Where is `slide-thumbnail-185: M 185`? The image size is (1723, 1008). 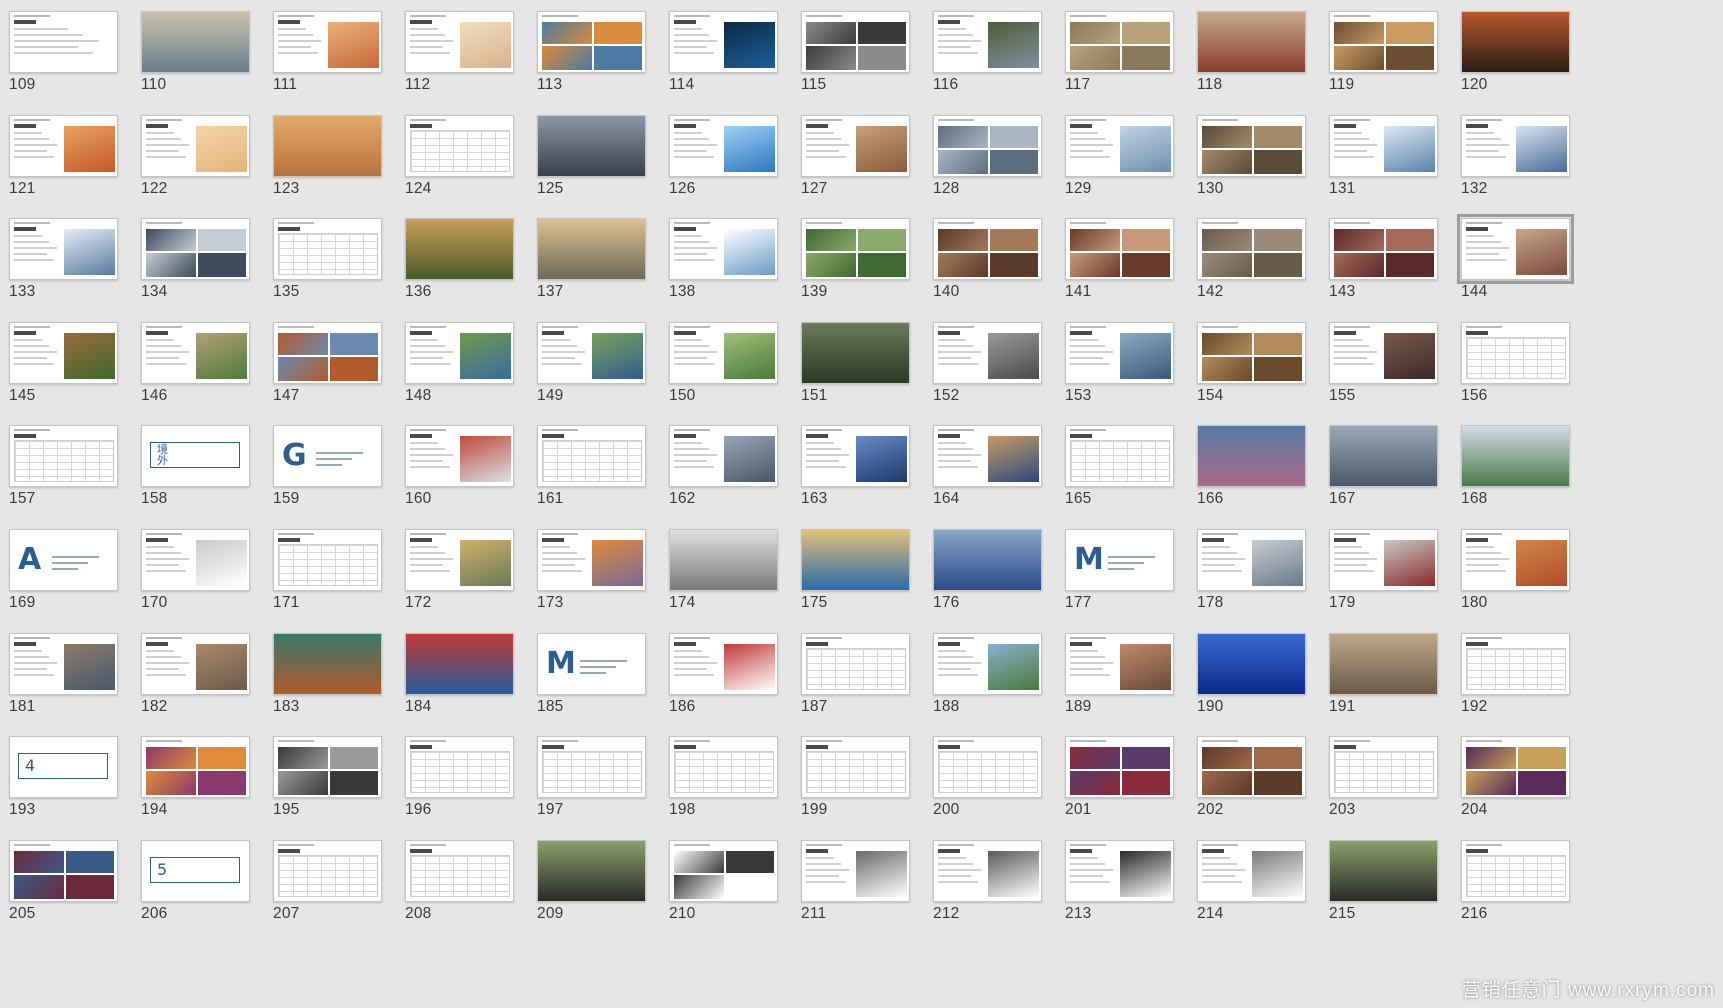 slide-thumbnail-185: M 185 is located at coordinates (600, 679).